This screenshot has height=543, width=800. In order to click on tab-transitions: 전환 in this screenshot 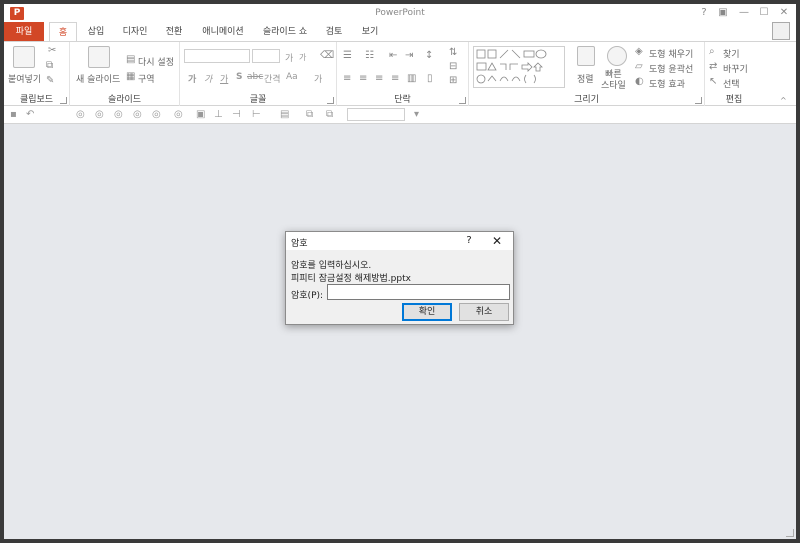, I will do `click(174, 32)`.